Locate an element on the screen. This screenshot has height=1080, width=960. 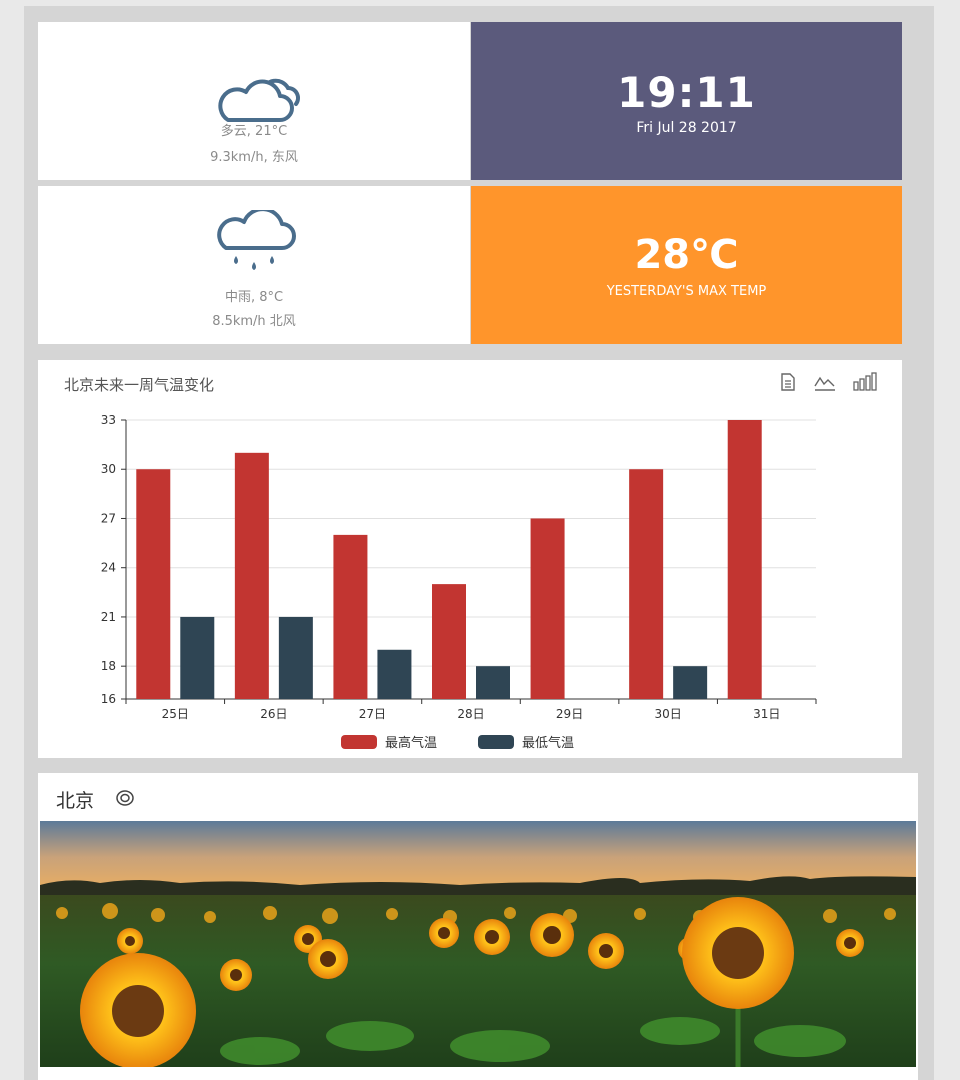
x-tick-label: 27日 is located at coordinates (372, 714).